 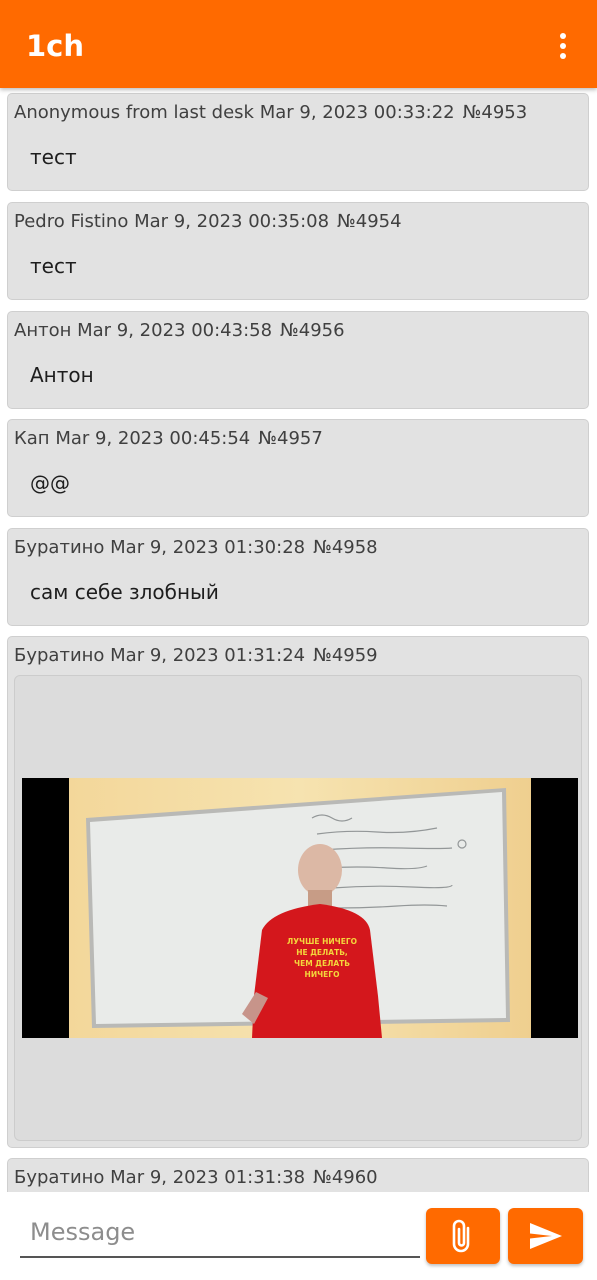 What do you see at coordinates (345, 547) in the screenshot?
I see `post-number: №4958` at bounding box center [345, 547].